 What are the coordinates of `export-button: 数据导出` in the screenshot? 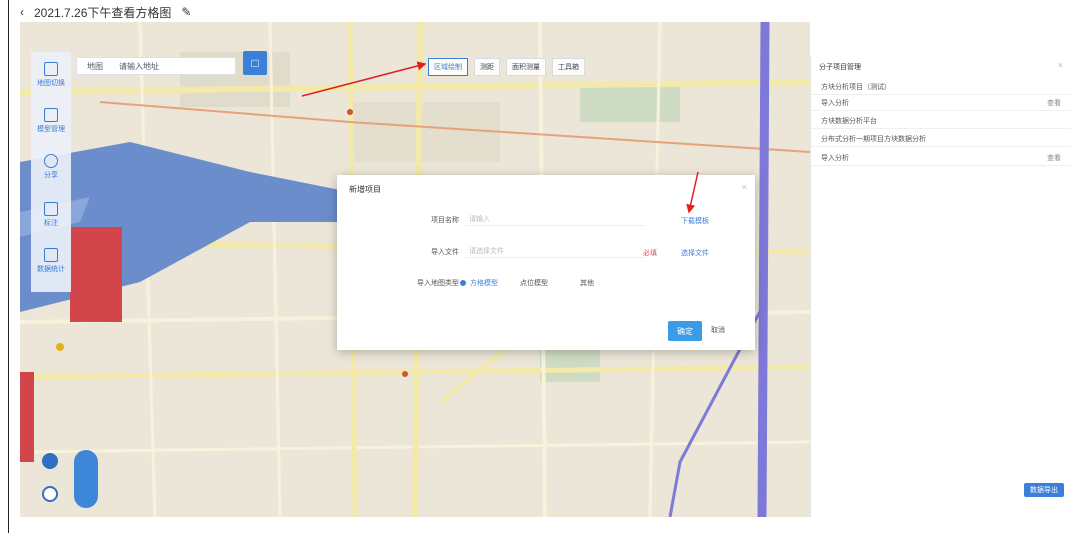 It's located at (1044, 490).